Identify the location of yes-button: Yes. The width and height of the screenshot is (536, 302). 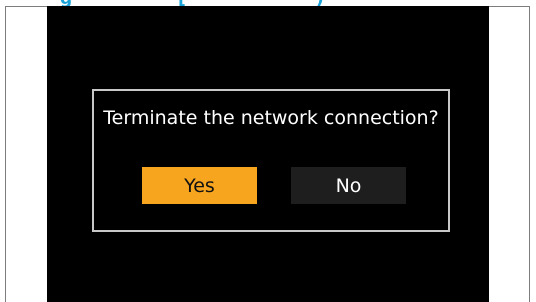
(199, 185).